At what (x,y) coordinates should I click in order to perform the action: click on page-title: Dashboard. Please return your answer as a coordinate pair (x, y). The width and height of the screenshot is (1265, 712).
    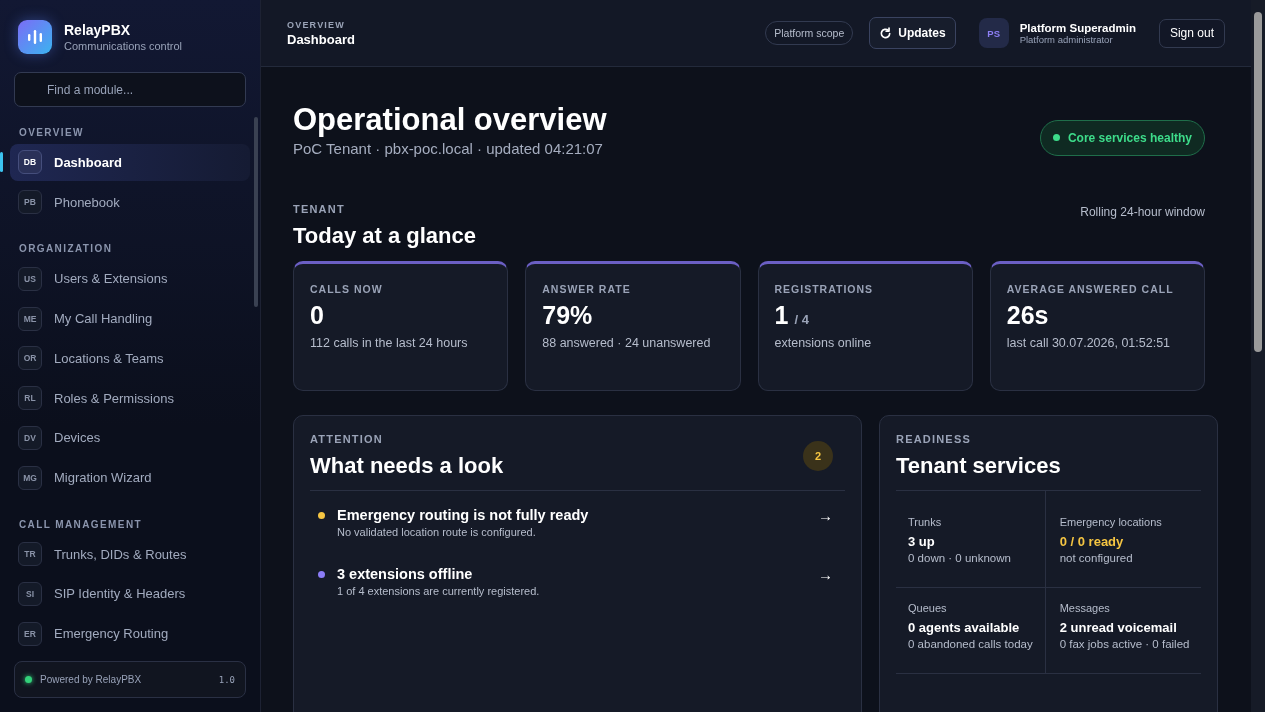
    Looking at the image, I should click on (321, 39).